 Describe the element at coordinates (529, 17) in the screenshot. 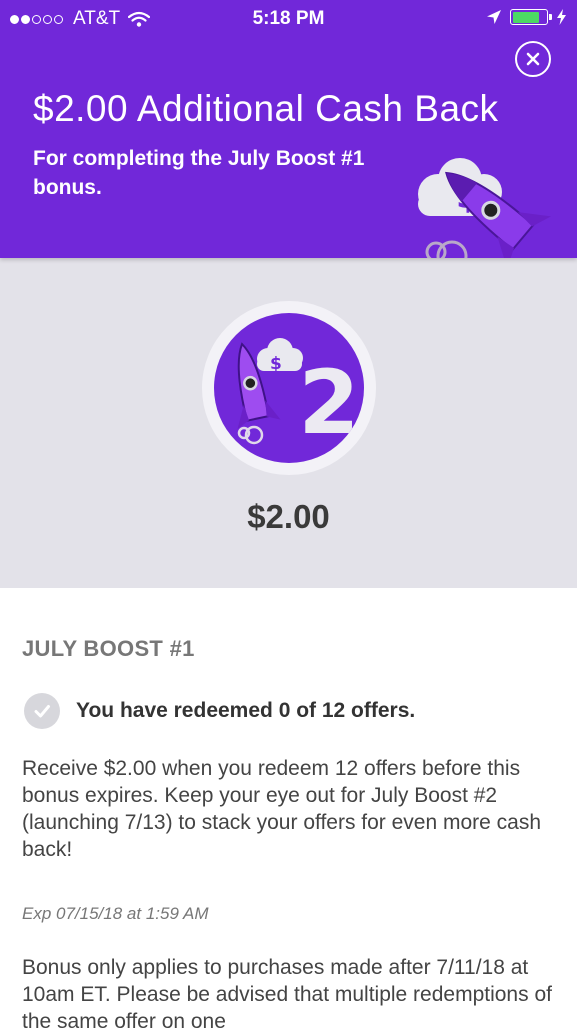

I see `battery-icon` at that location.